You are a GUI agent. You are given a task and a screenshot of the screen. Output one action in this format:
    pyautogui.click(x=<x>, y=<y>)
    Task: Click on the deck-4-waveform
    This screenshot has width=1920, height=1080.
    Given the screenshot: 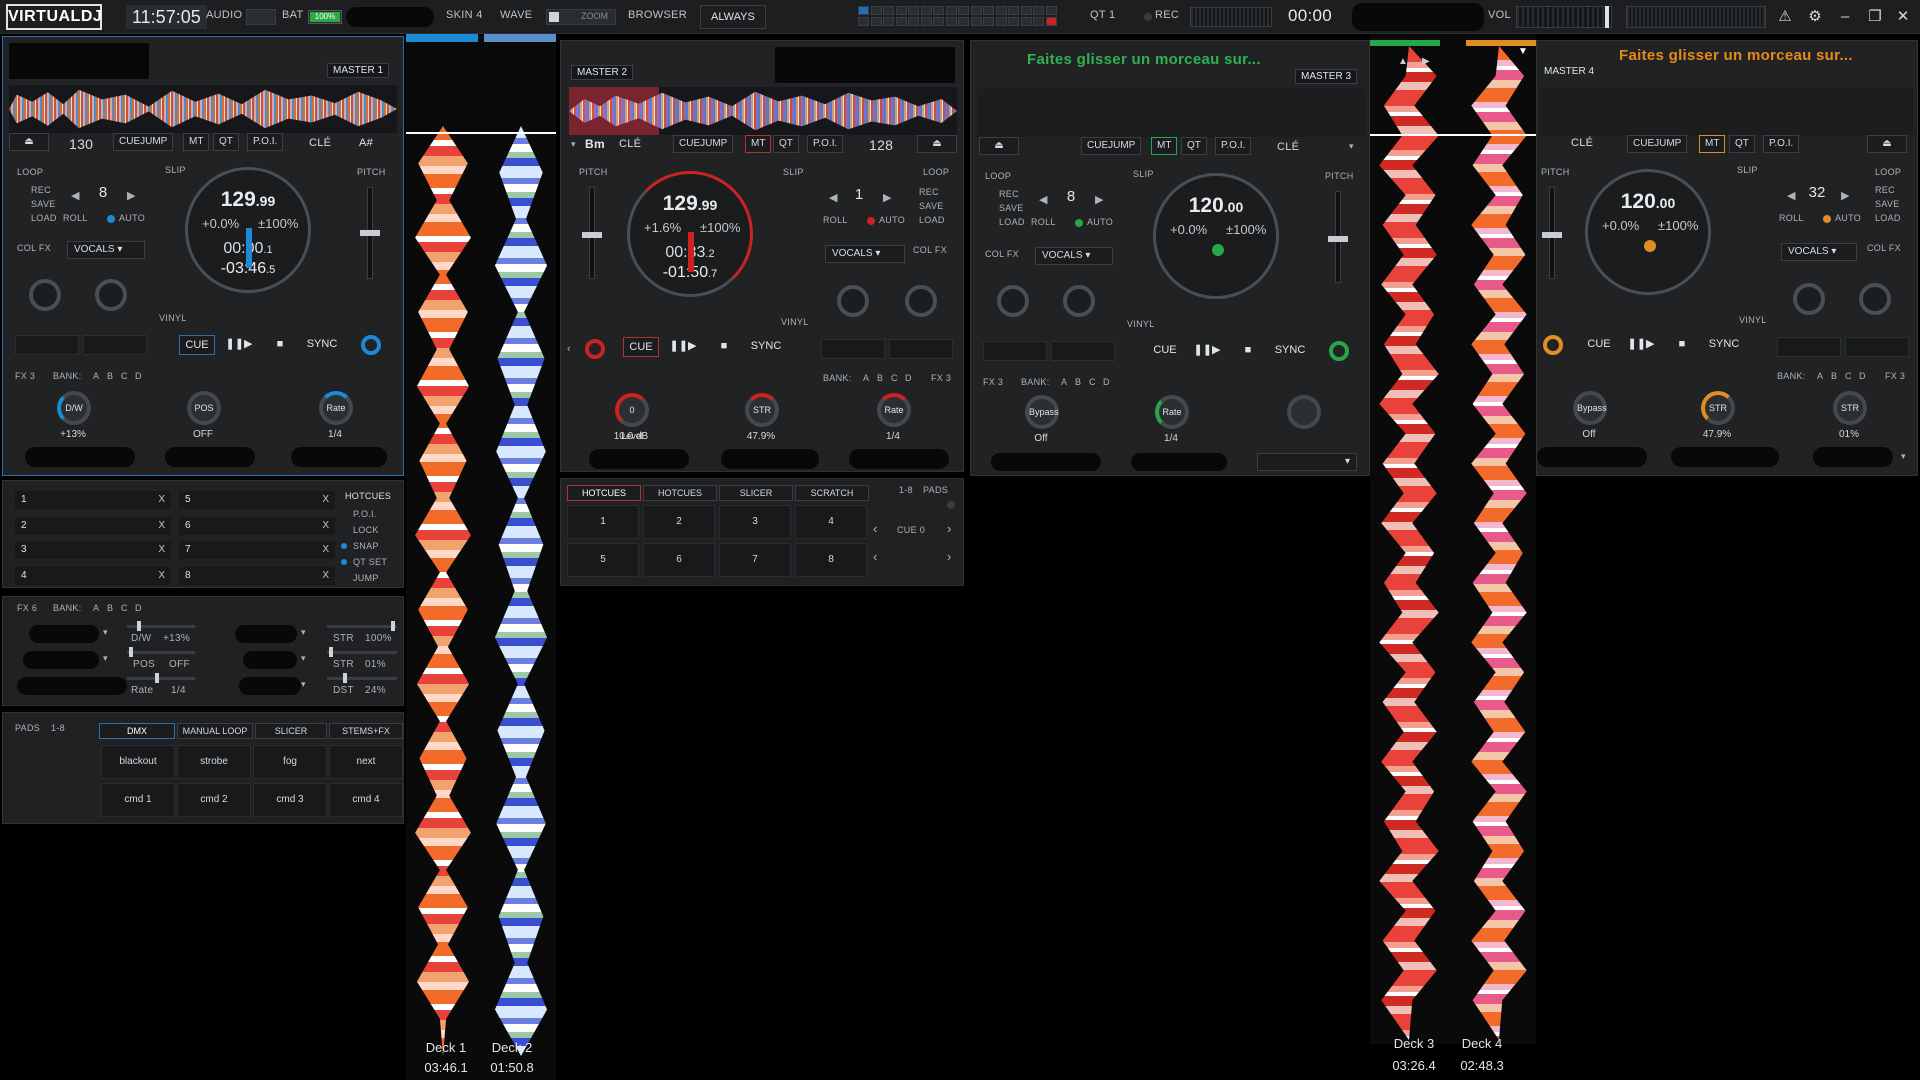 What is the action you would take?
    pyautogui.click(x=1726, y=111)
    